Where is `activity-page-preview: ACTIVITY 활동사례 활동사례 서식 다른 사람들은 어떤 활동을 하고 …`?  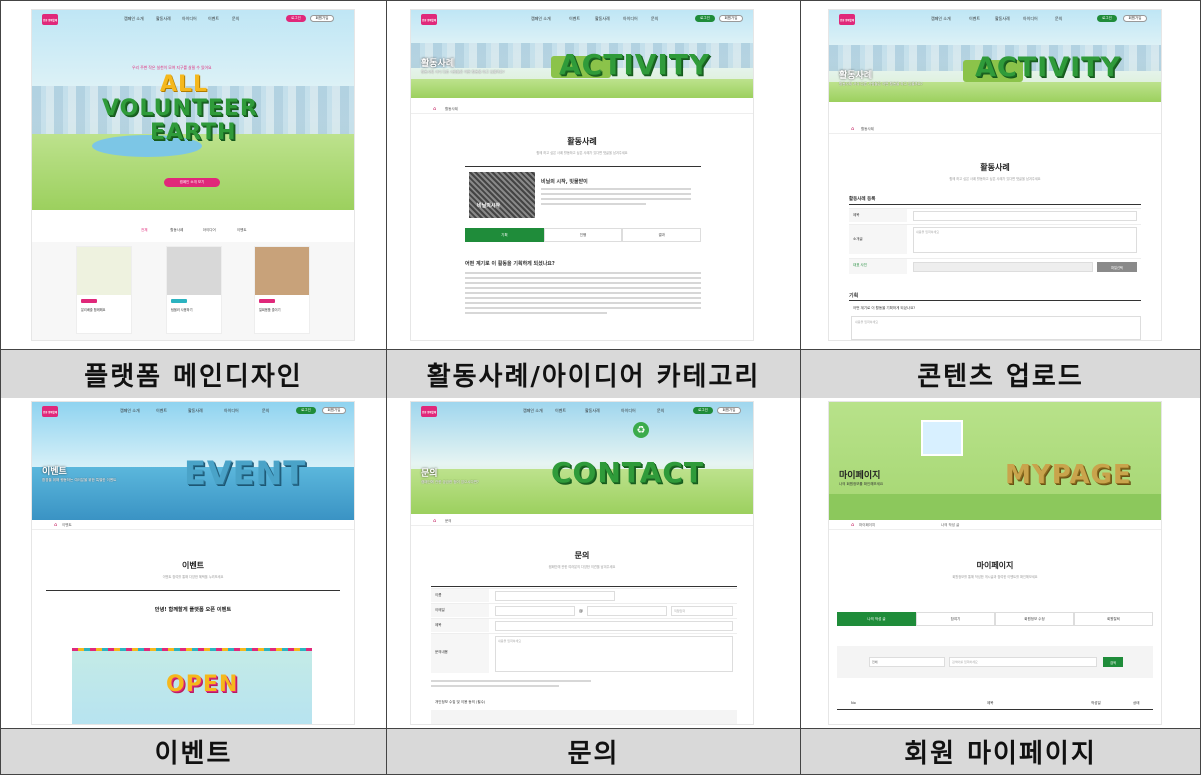 activity-page-preview: ACTIVITY 활동사례 활동사례 서식 다른 사람들은 어떤 활동을 하고 … is located at coordinates (582, 175).